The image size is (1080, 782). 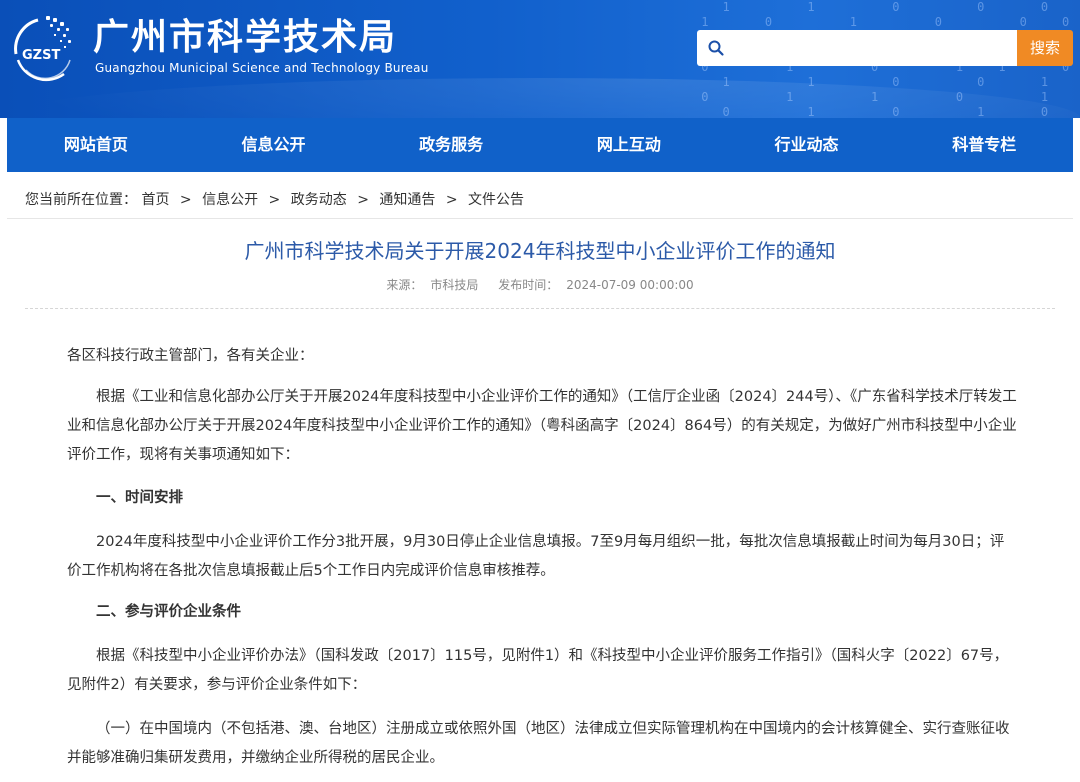 What do you see at coordinates (96, 145) in the screenshot?
I see `nav-item-home: 网站首页` at bounding box center [96, 145].